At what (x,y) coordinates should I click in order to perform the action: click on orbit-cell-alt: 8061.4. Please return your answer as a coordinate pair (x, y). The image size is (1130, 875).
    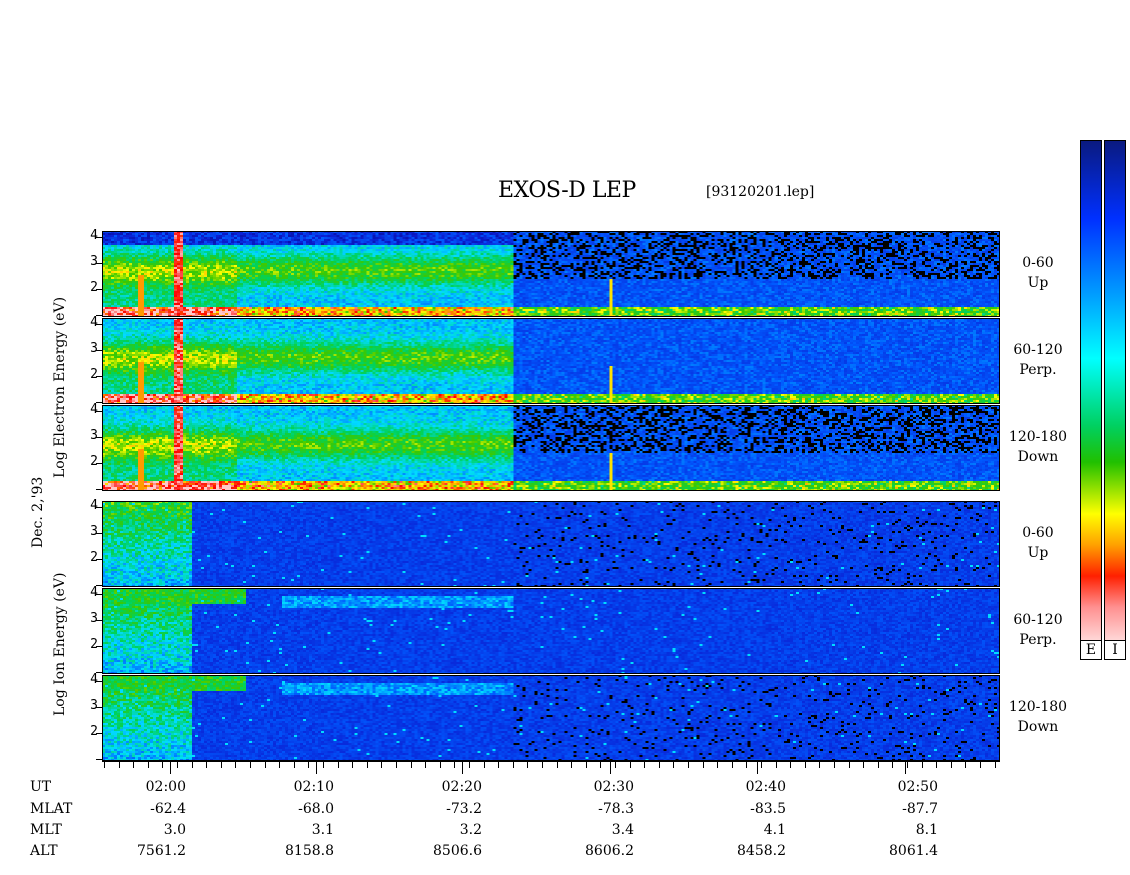
    Looking at the image, I should click on (913, 851).